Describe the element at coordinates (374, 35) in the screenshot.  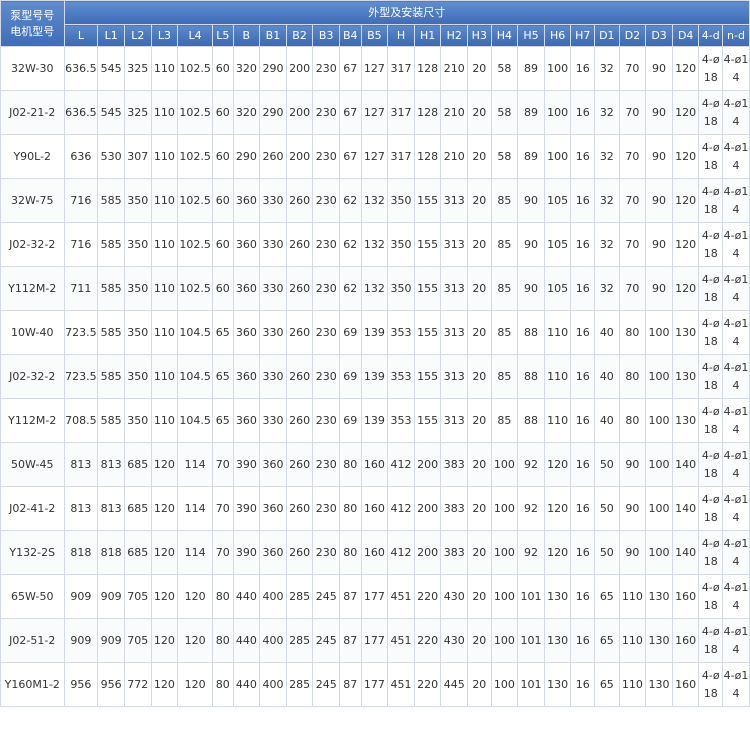
I see `column-header: B5` at that location.